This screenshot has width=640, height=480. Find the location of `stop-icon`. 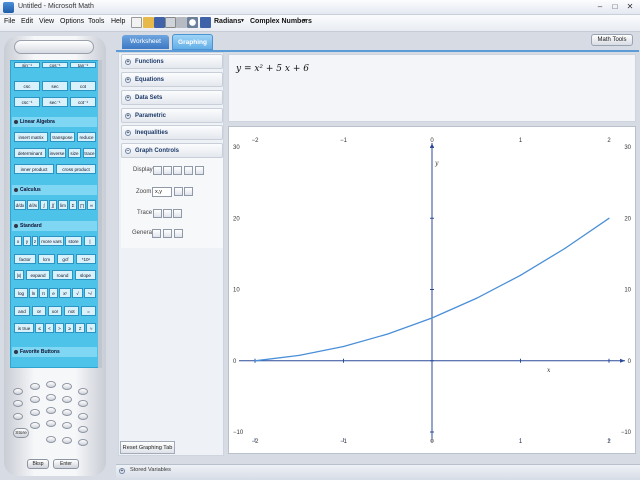

stop-icon is located at coordinates (177, 213).